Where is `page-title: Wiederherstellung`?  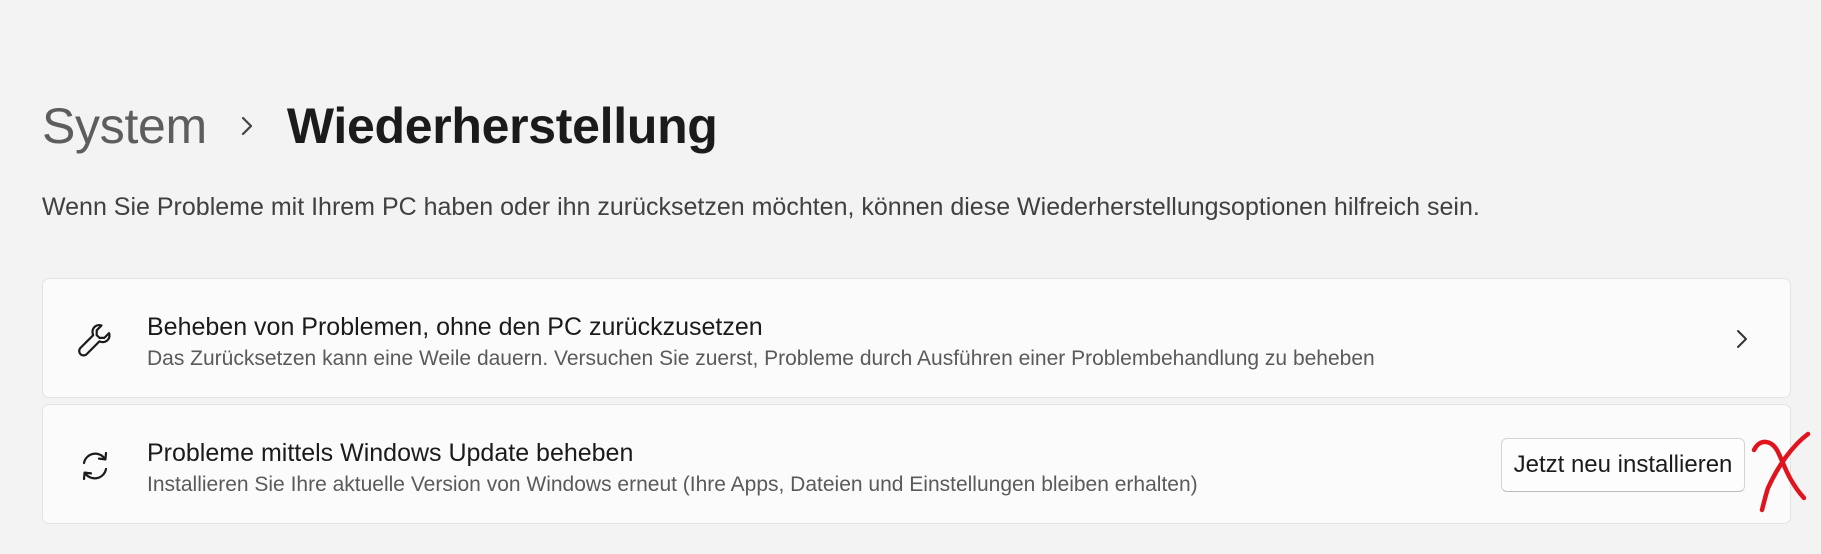 page-title: Wiederherstellung is located at coordinates (502, 126).